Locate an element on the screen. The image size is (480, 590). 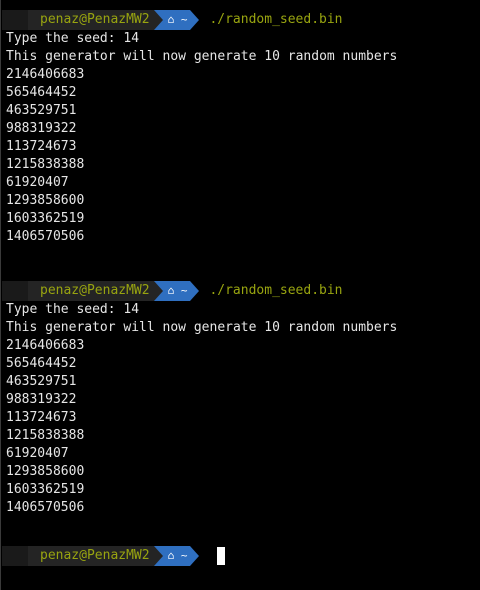
shell-prompt: penaz@PenazMW2 ⌂ ~ is located at coordinates (241, 556).